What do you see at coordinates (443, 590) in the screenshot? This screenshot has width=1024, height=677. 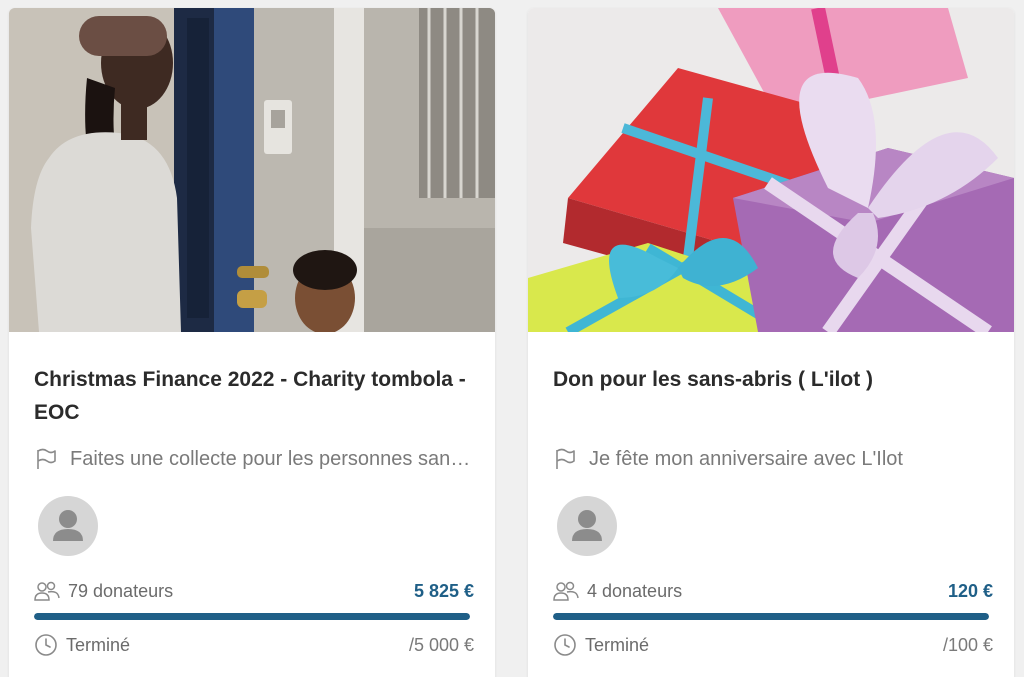 I see `amount-raised: 5 825 €` at bounding box center [443, 590].